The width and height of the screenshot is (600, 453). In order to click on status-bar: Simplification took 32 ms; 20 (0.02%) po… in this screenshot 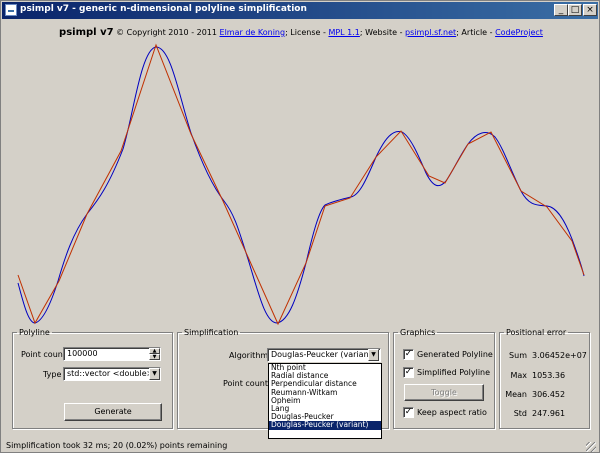, I will do `click(300, 445)`.